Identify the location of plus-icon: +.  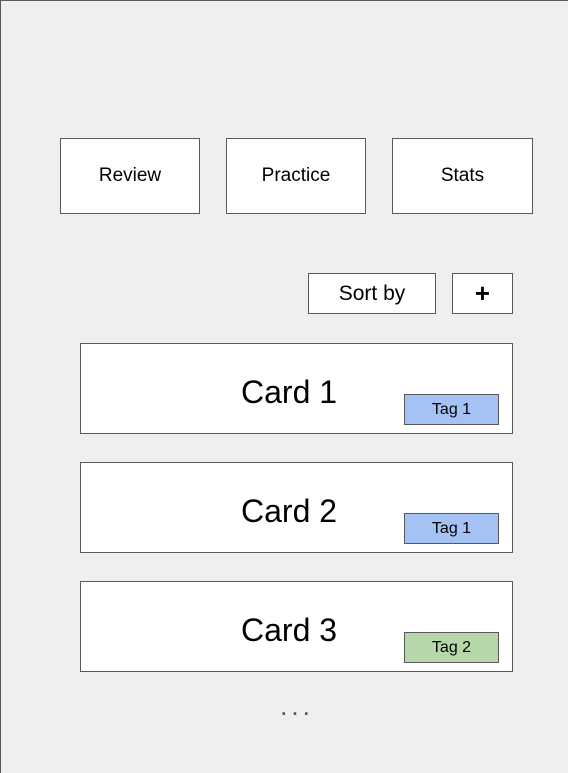
(482, 293).